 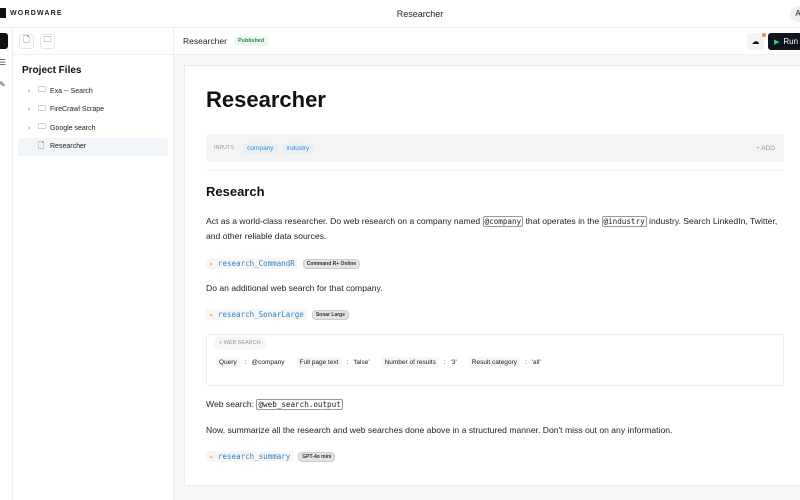 What do you see at coordinates (254, 456) in the screenshot?
I see `generation-name: research_summary` at bounding box center [254, 456].